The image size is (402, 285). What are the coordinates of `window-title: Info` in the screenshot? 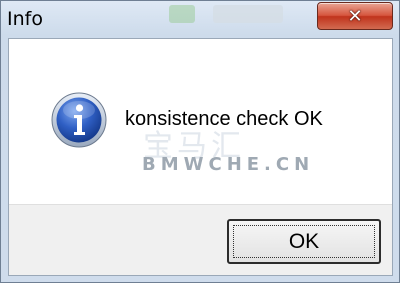 It's located at (25, 19).